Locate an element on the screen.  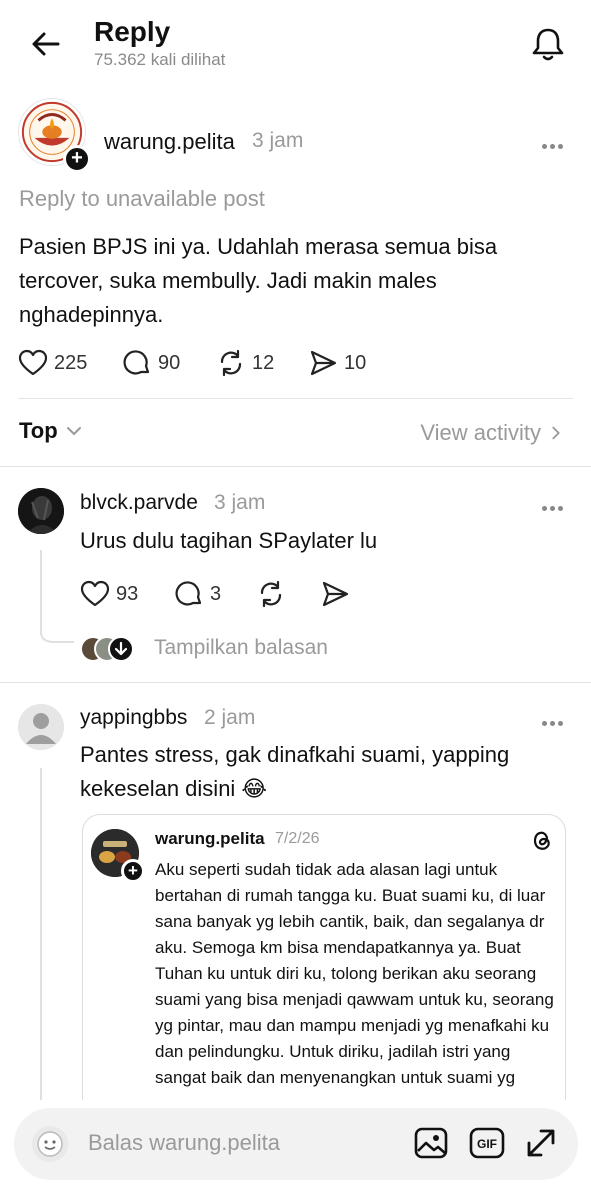
bell-icon is located at coordinates (548, 44).